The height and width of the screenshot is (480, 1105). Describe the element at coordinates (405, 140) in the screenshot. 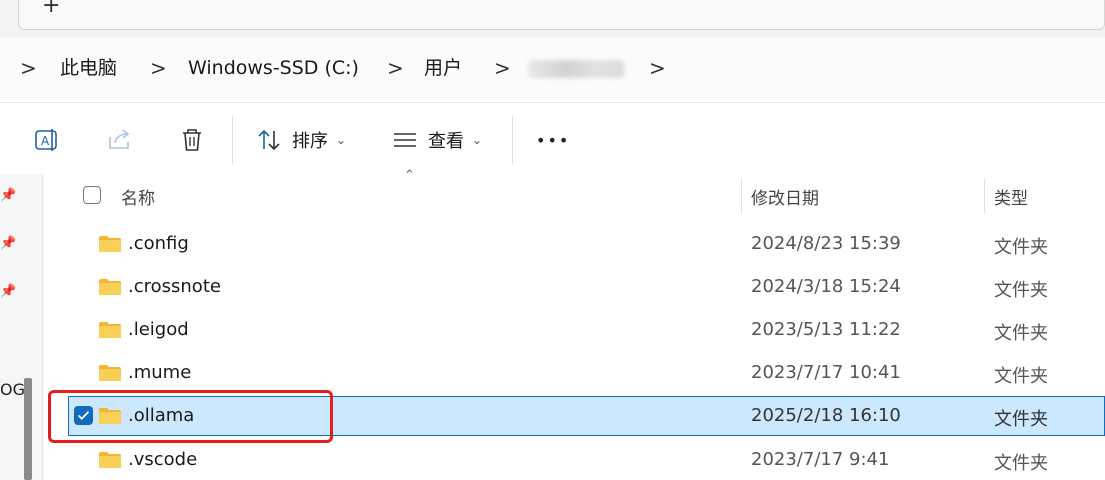

I see `list-view-icon` at that location.